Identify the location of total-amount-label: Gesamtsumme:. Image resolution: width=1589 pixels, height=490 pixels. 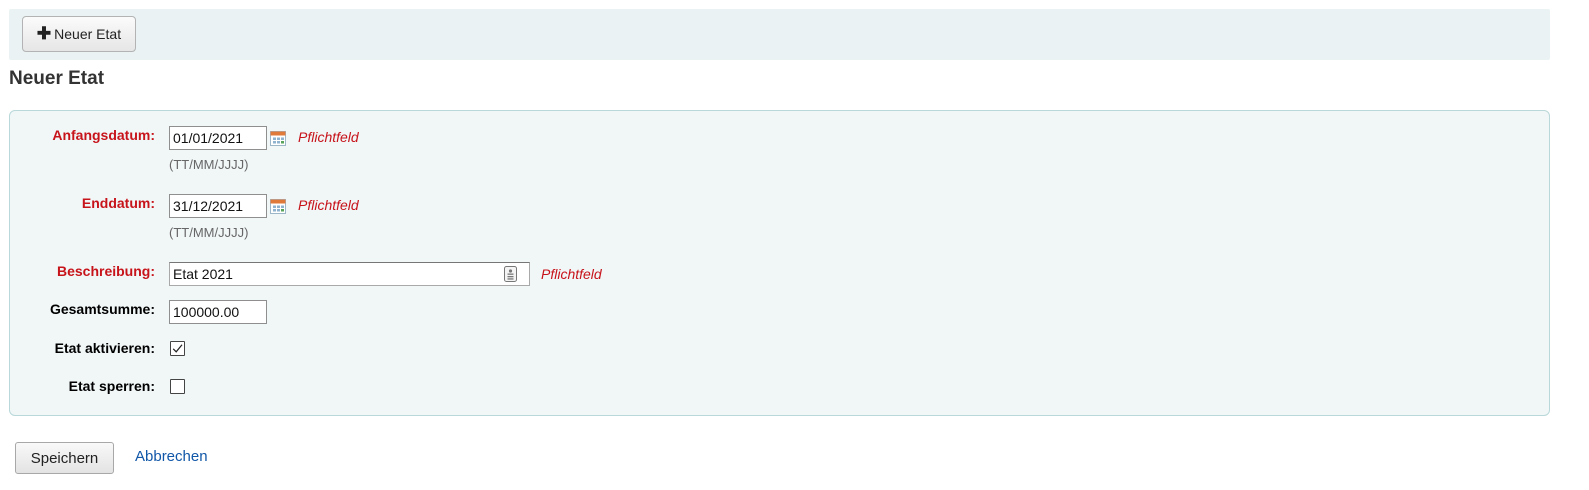
(102, 309).